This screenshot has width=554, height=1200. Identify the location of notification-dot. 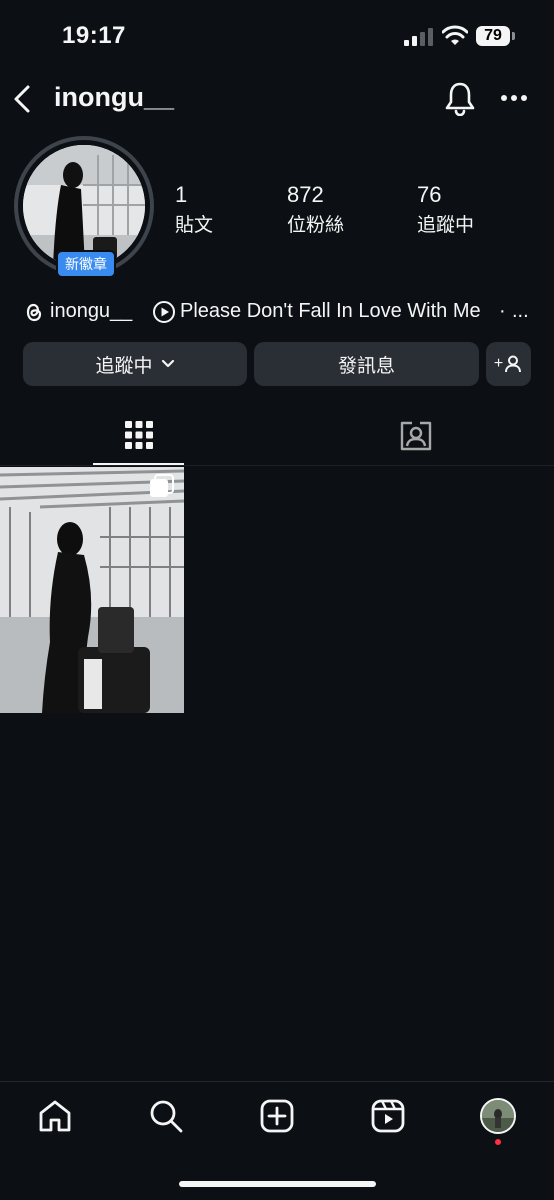
(498, 1142).